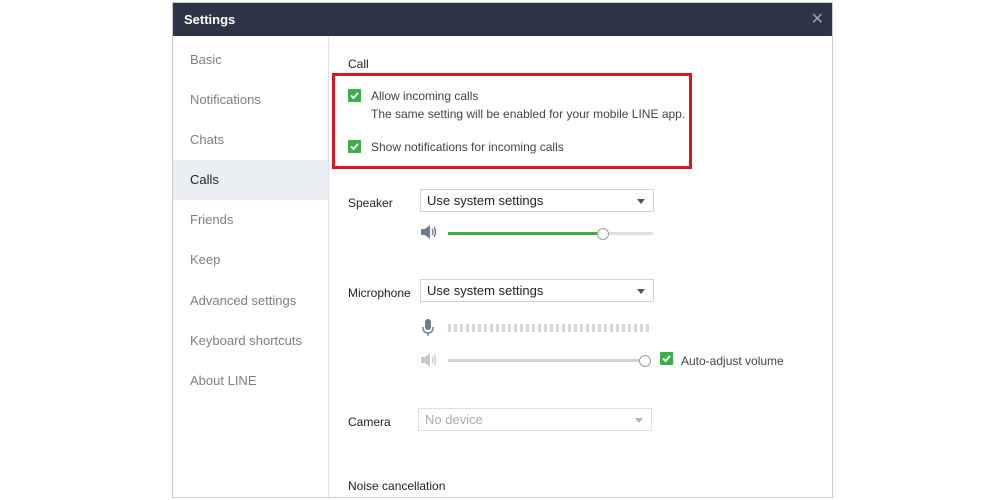  I want to click on sidebar-item-notifications: Notifications, so click(250, 100).